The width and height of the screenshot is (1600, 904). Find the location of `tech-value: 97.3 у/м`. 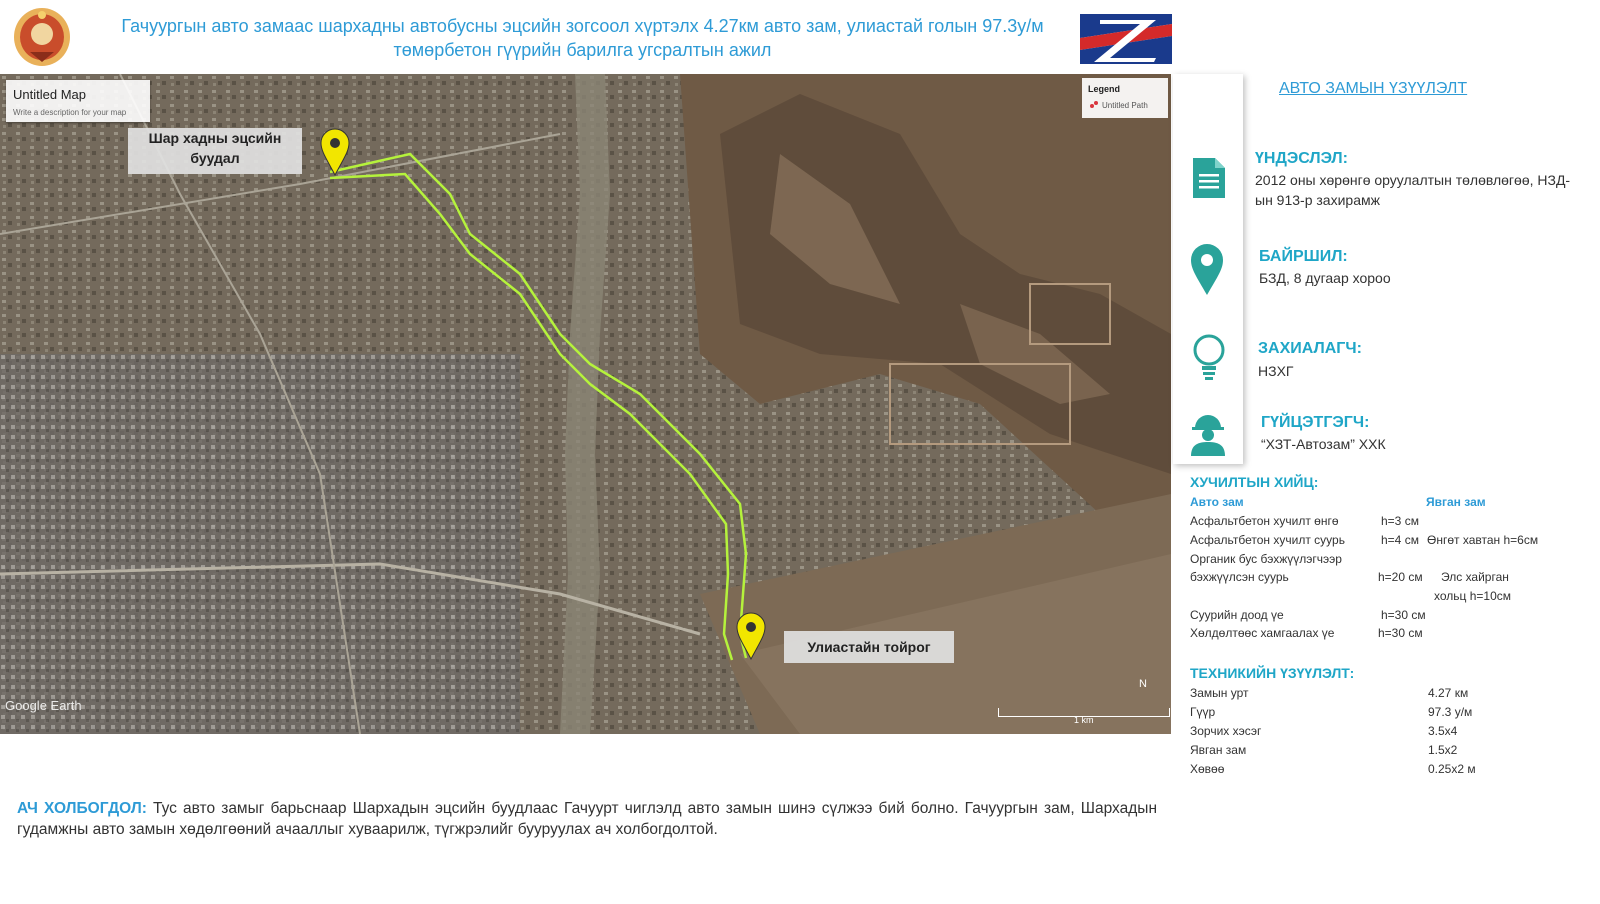

tech-value: 97.3 у/м is located at coordinates (1450, 712).